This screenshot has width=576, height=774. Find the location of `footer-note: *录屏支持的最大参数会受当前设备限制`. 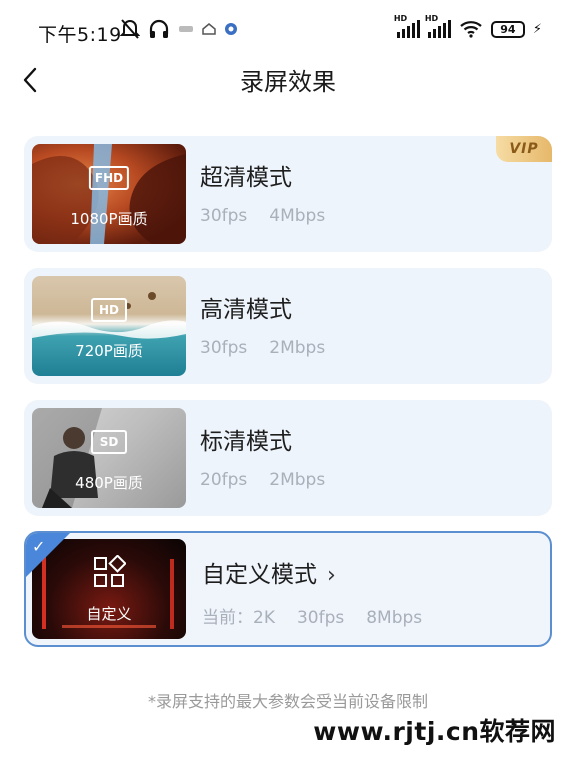

footer-note: *录屏支持的最大参数会受当前设备限制 is located at coordinates (287, 701).